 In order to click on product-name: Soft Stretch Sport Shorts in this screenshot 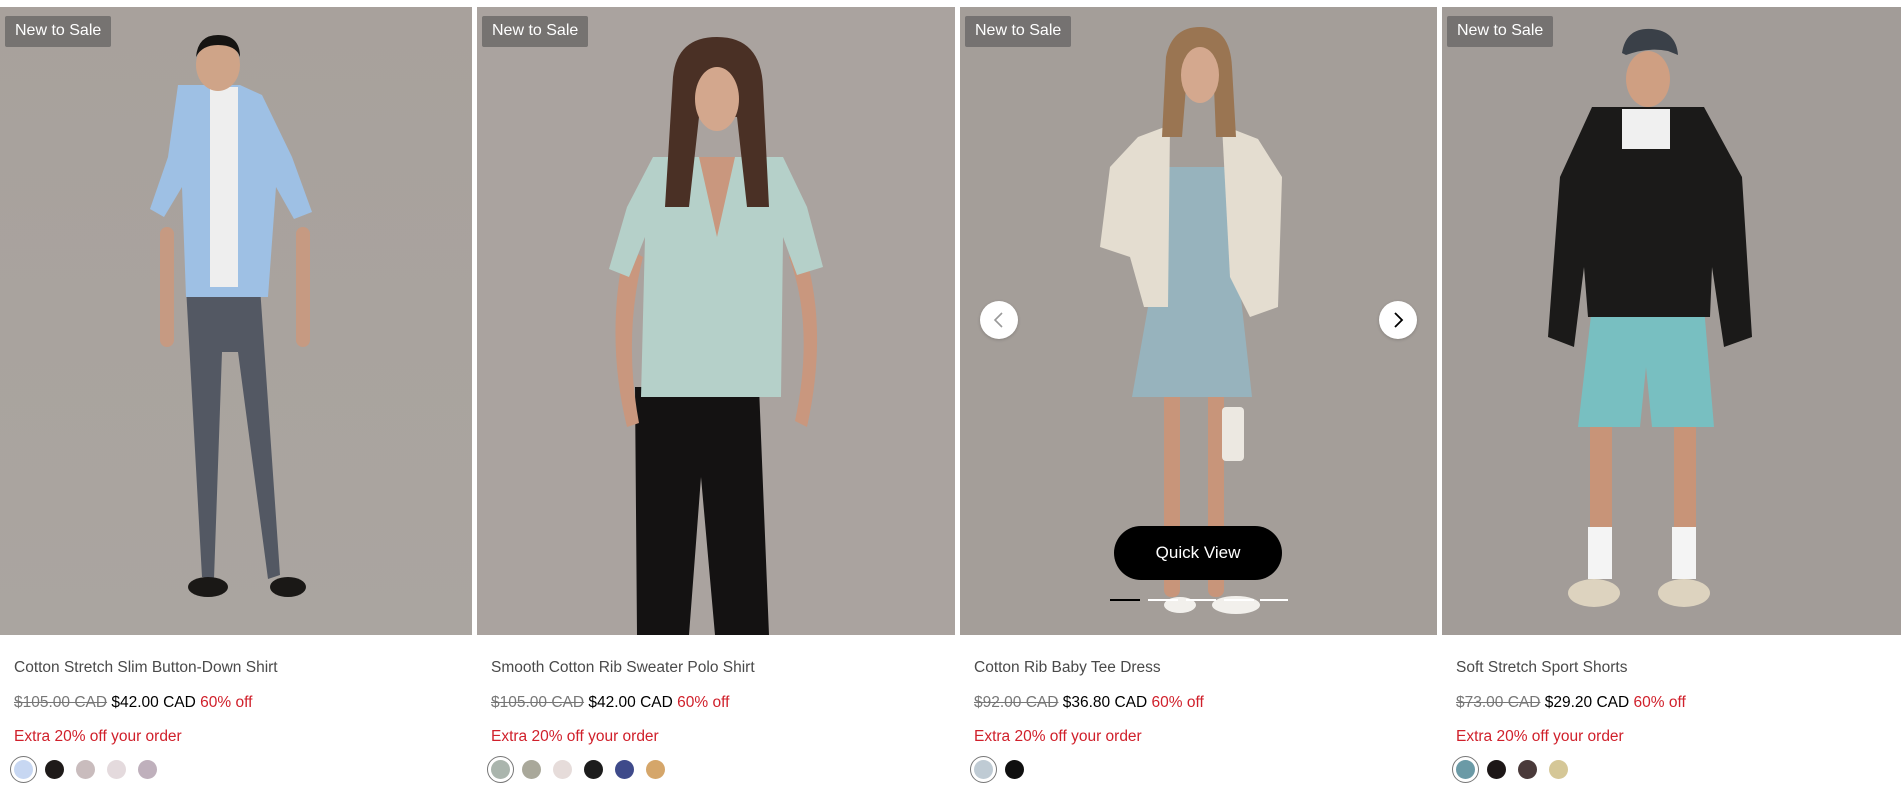, I will do `click(1678, 668)`.